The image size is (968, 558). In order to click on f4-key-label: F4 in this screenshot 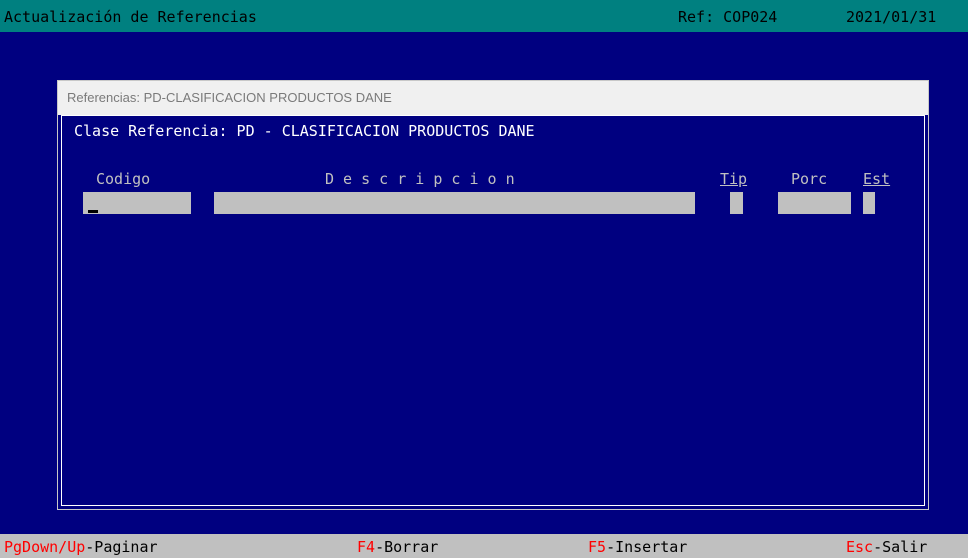, I will do `click(366, 547)`.